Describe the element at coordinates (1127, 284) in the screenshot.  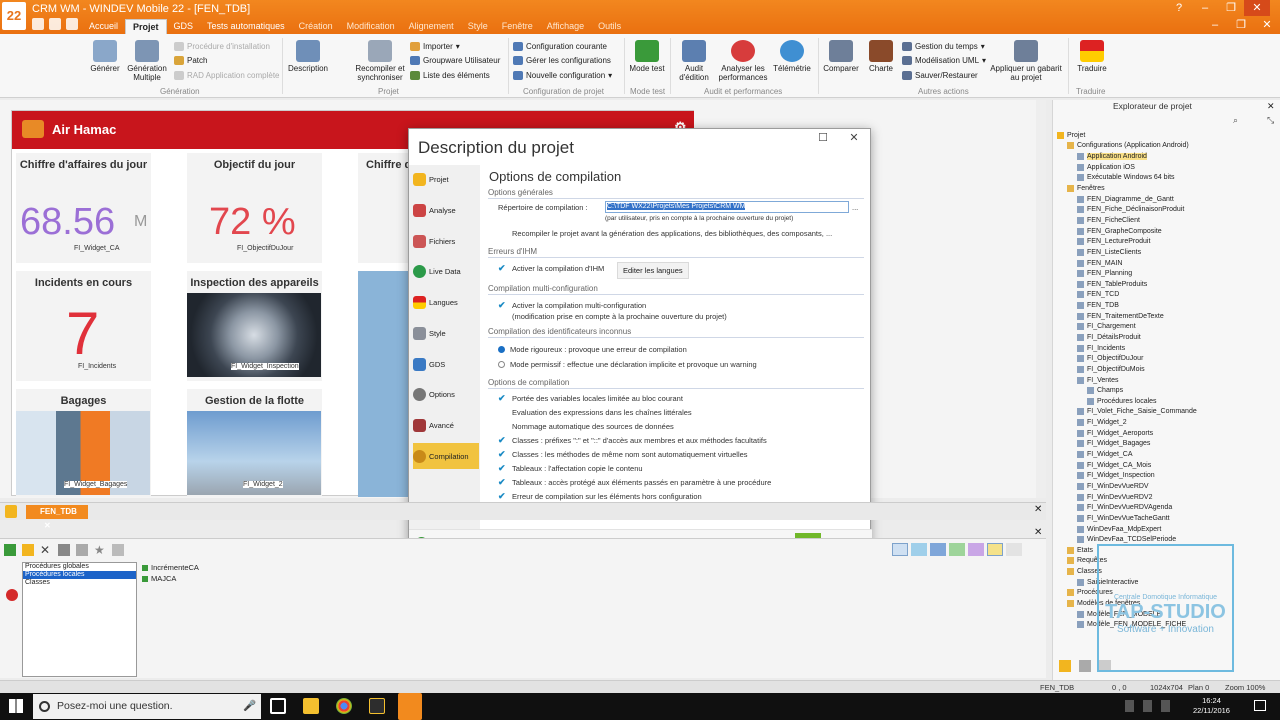
I see `tree-item: FEN_TableProduits` at that location.